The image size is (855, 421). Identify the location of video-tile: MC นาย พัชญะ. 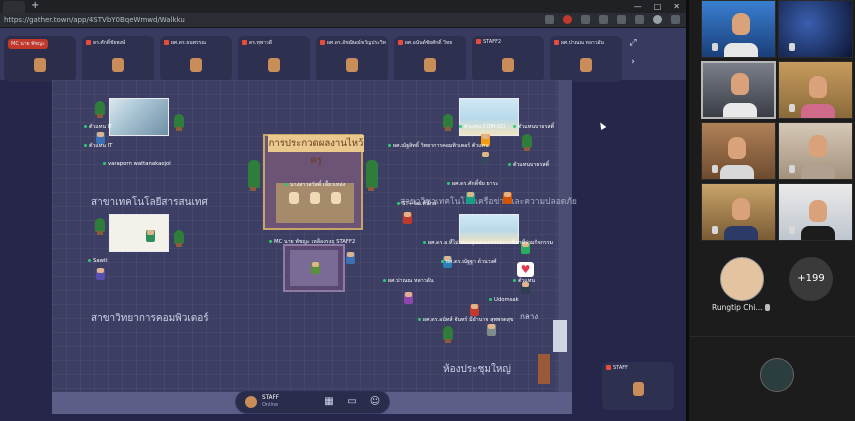
(40, 59).